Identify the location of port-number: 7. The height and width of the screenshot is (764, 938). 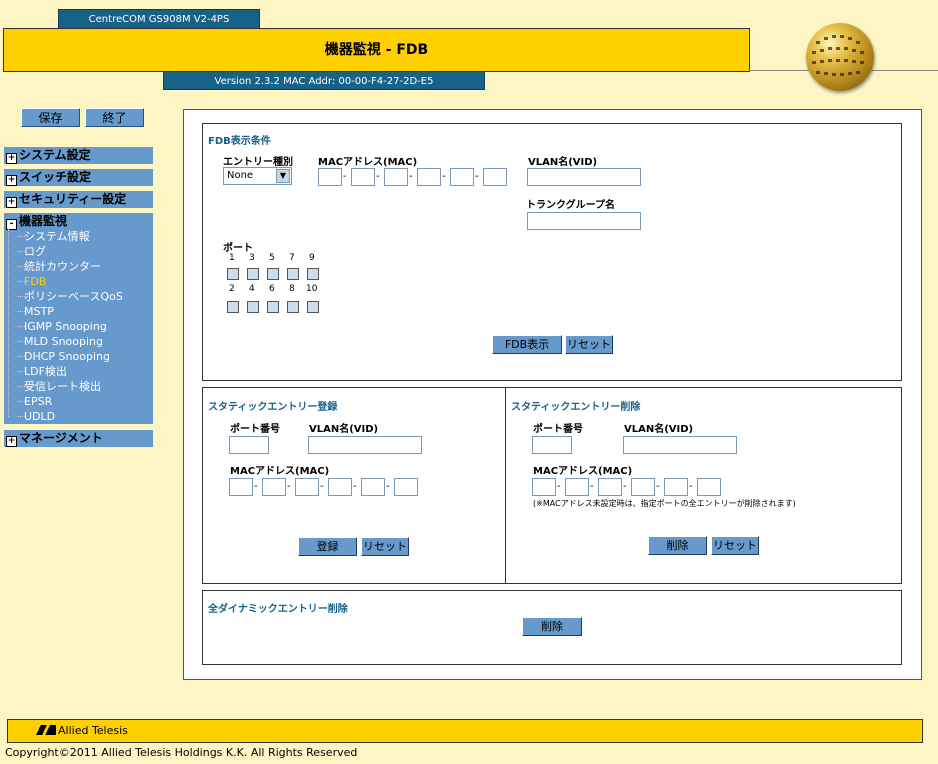
(292, 258).